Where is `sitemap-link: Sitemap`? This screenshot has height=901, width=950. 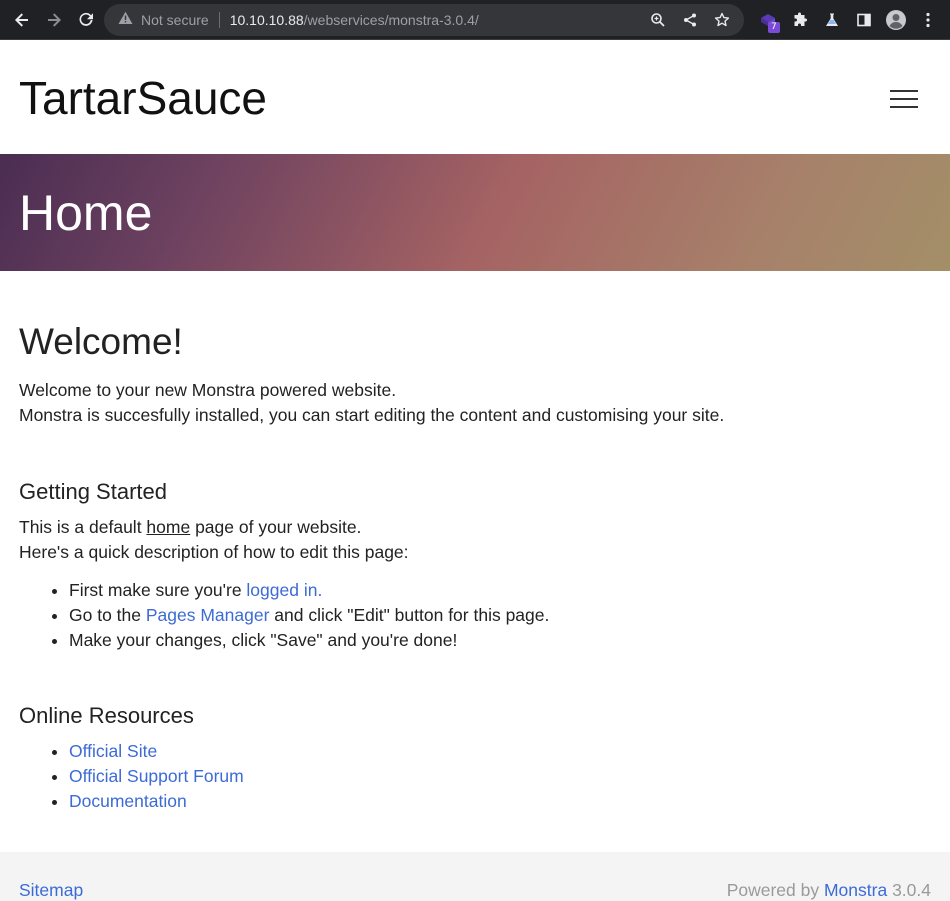
sitemap-link: Sitemap is located at coordinates (51, 890).